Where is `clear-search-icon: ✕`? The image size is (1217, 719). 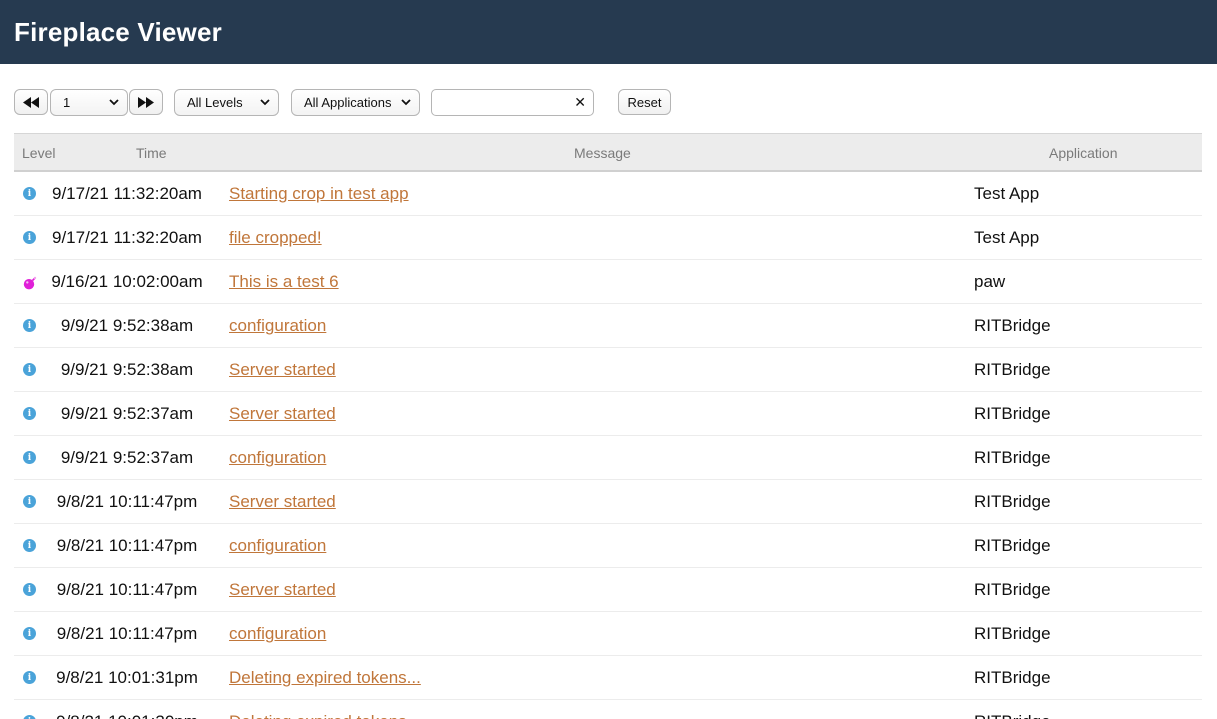
clear-search-icon: ✕ is located at coordinates (580, 102).